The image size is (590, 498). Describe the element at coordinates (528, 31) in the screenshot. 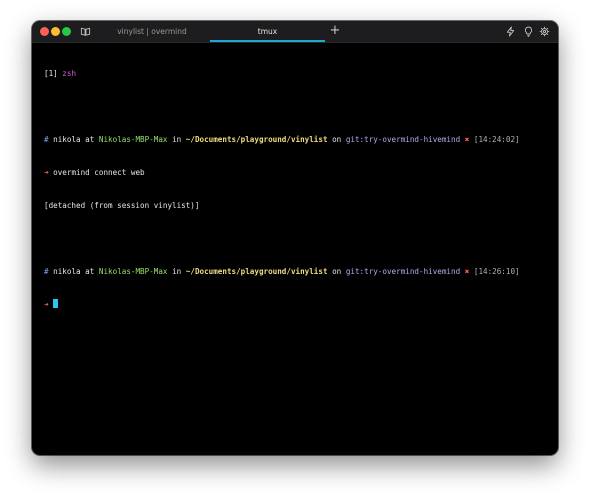

I see `lightbulb-icon` at that location.